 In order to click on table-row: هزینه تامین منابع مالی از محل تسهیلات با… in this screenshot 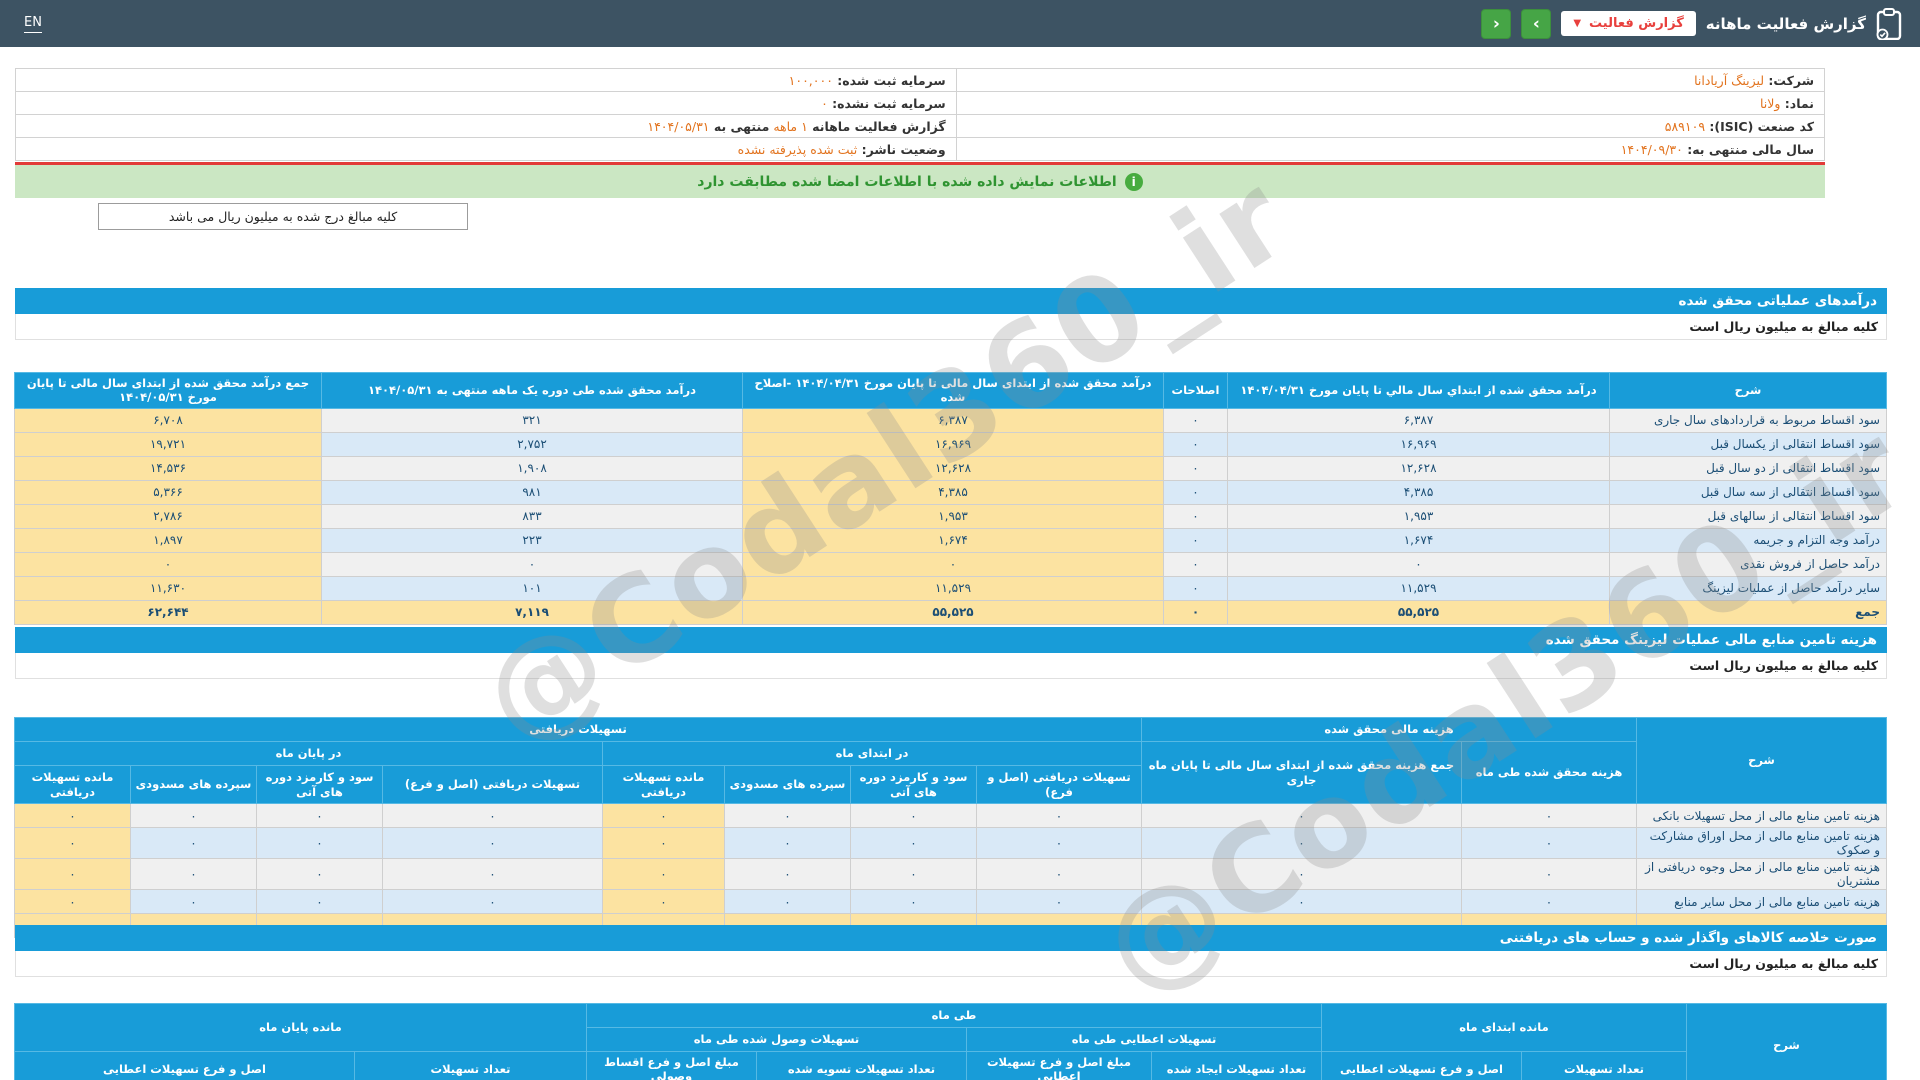, I will do `click(950, 815)`.